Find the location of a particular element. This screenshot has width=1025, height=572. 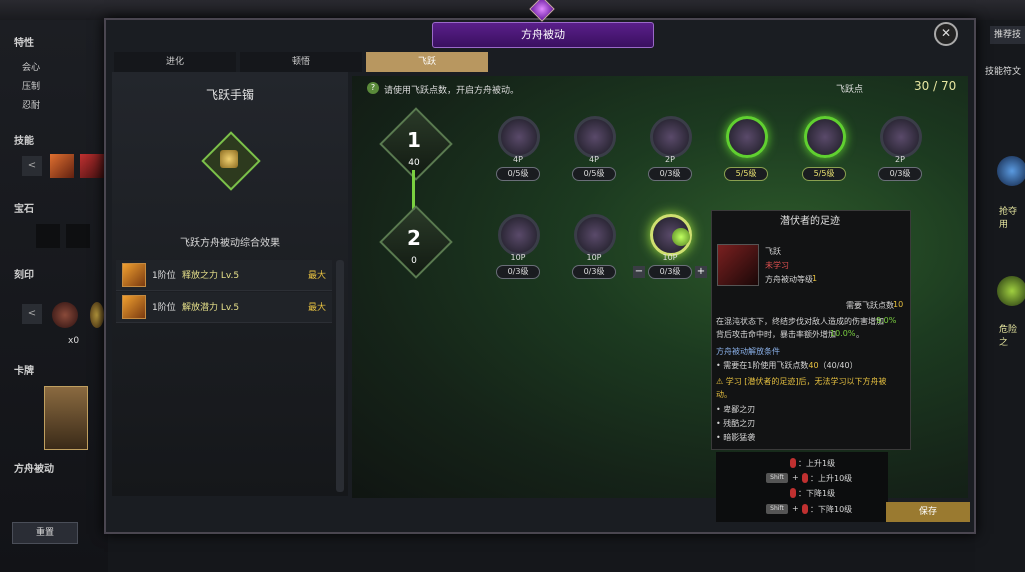

tooltip-type: 飞跃 is located at coordinates (773, 251).